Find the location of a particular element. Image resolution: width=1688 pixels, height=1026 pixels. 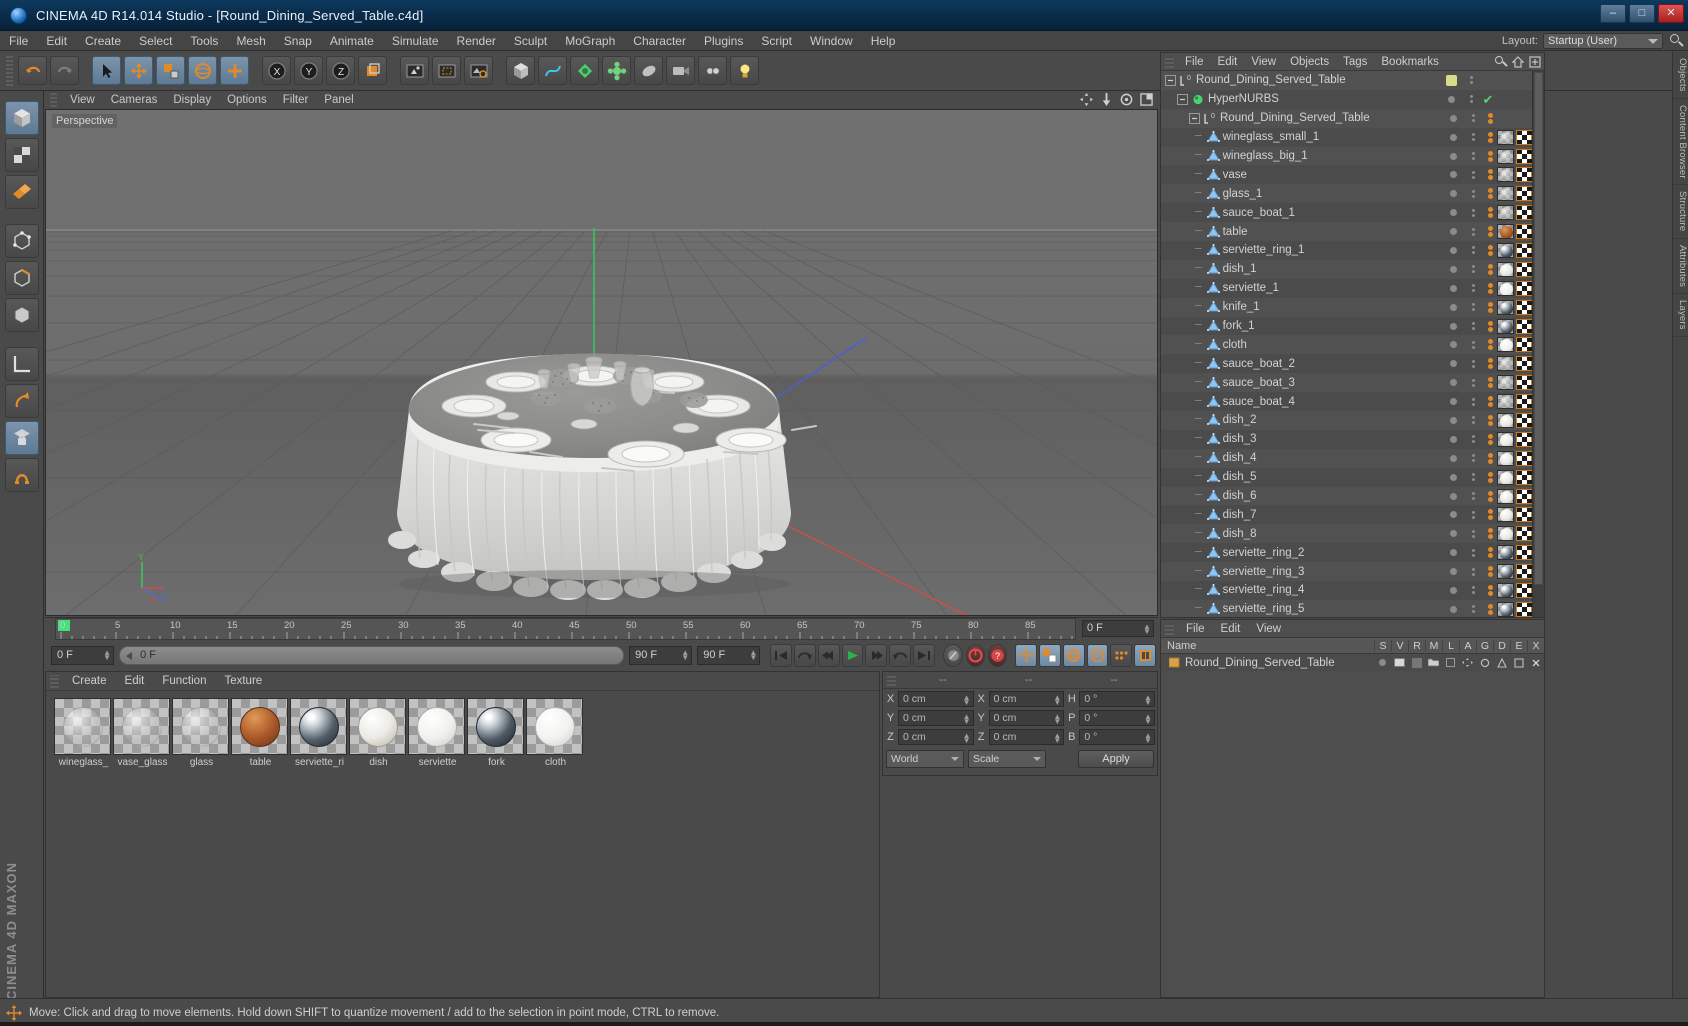

object-row: ─ serviette_ring_5 is located at coordinates (1346, 608).